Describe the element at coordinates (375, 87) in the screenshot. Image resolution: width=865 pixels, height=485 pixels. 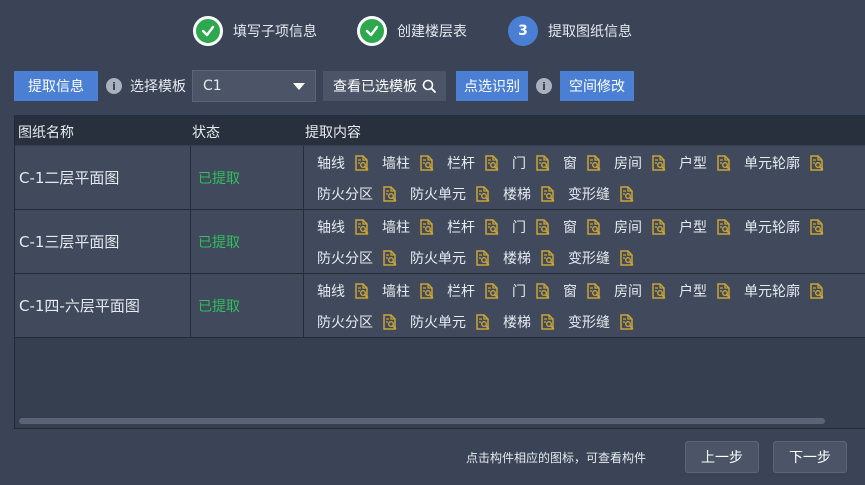
I see `view-selected-template-label: 查看已选模板` at that location.